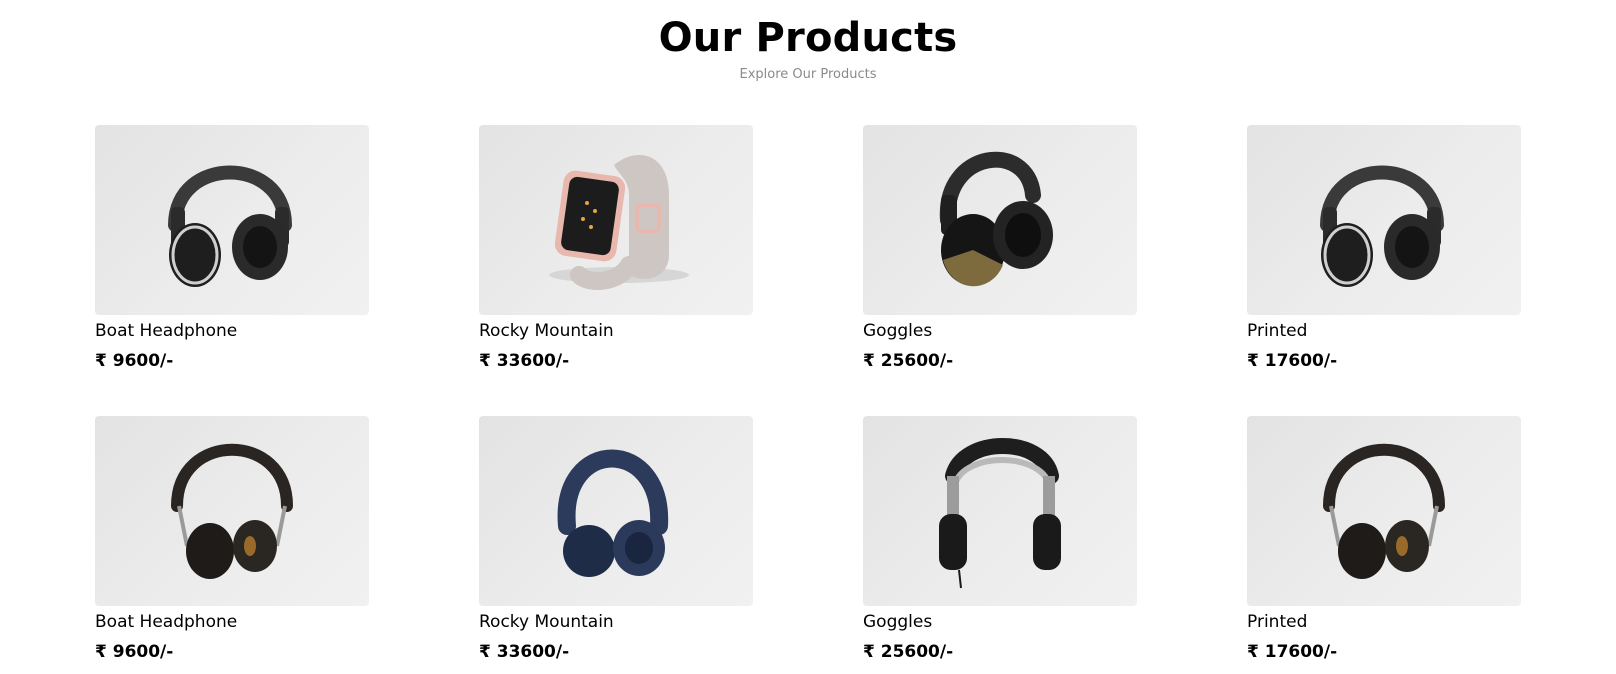  I want to click on page-title: Our Products, so click(808, 38).